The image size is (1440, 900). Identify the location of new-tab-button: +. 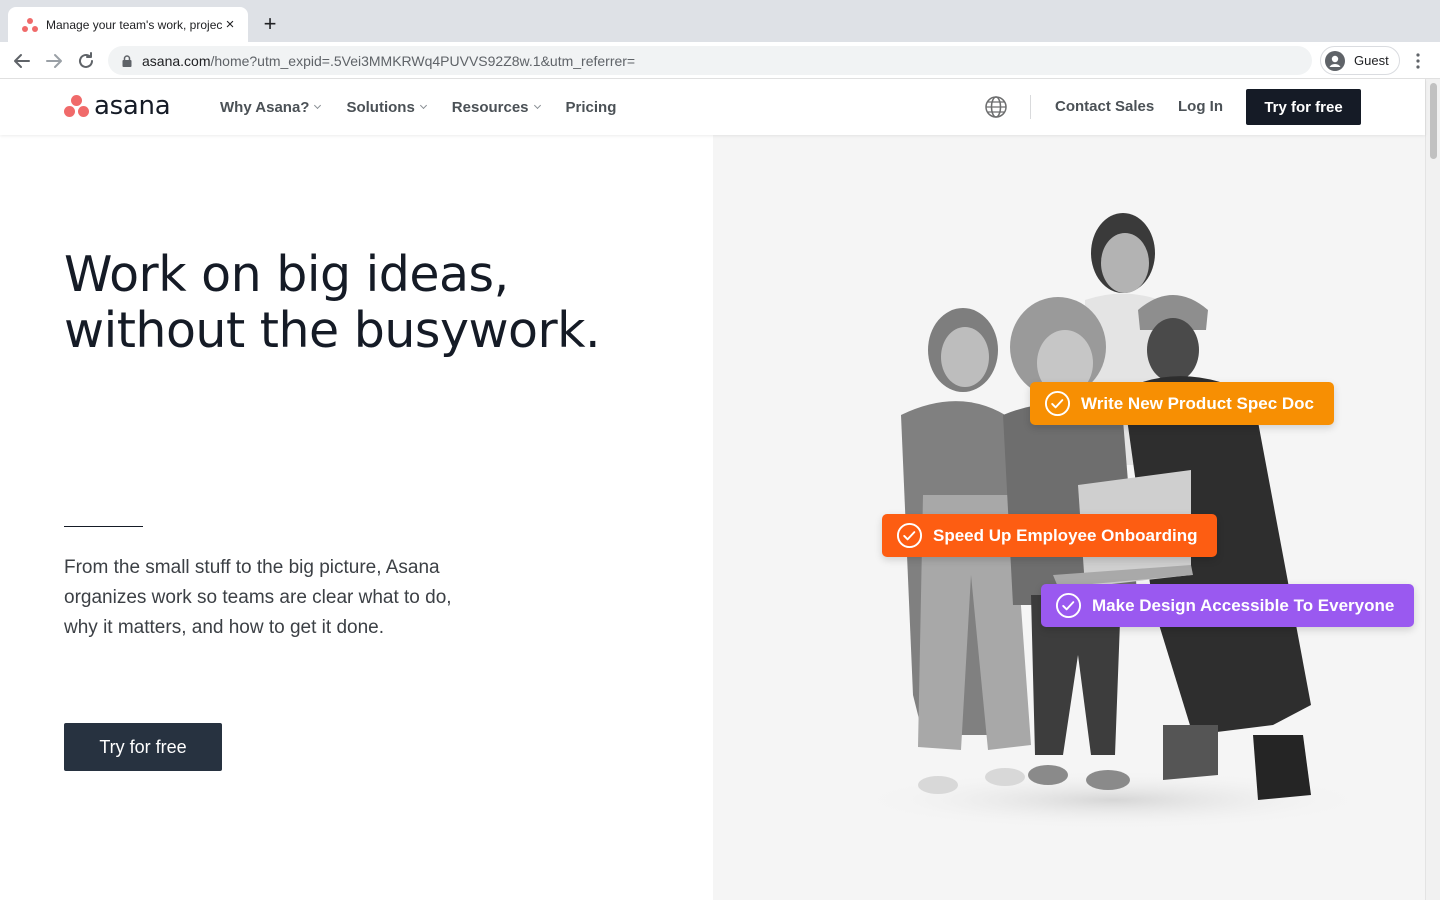
(270, 25).